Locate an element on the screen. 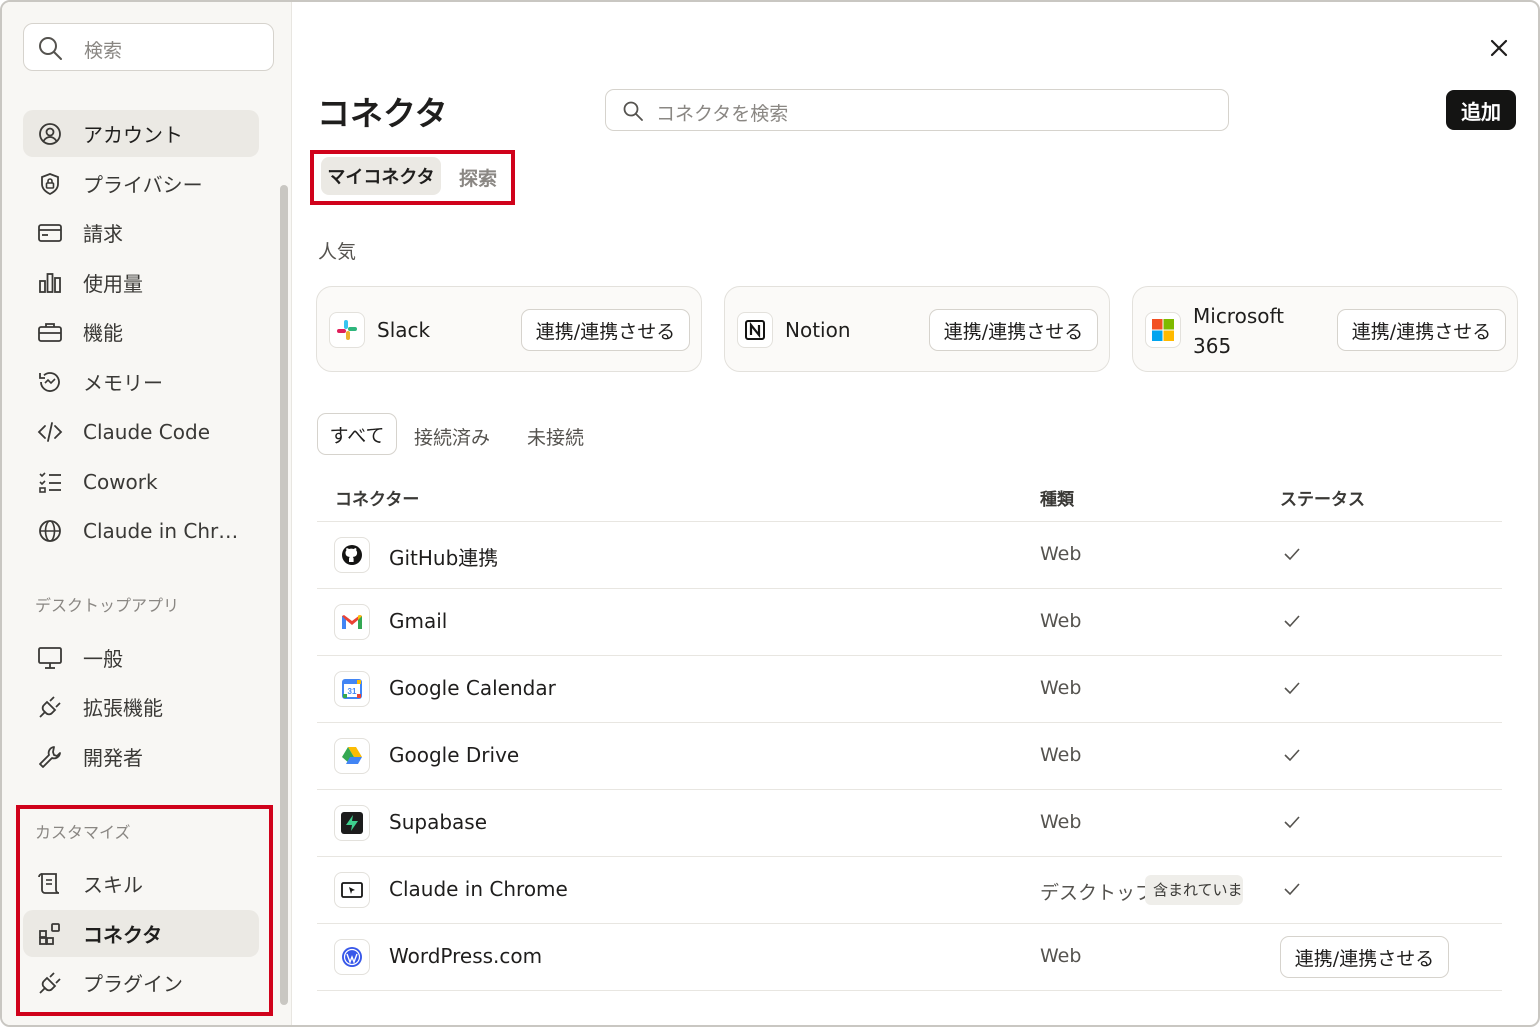 Image resolution: width=1540 pixels, height=1027 pixels. sidebar-item-account: アカウント is located at coordinates (141, 133).